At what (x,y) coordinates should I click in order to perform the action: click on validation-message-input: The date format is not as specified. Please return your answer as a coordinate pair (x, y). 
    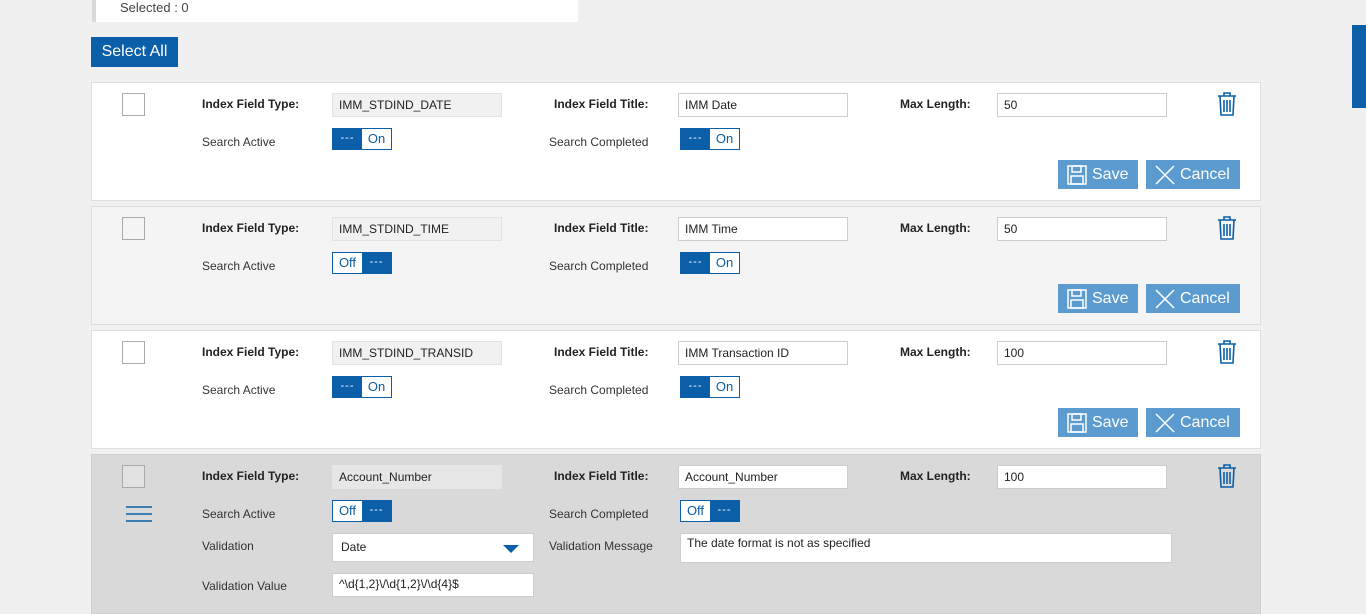
    Looking at the image, I should click on (926, 548).